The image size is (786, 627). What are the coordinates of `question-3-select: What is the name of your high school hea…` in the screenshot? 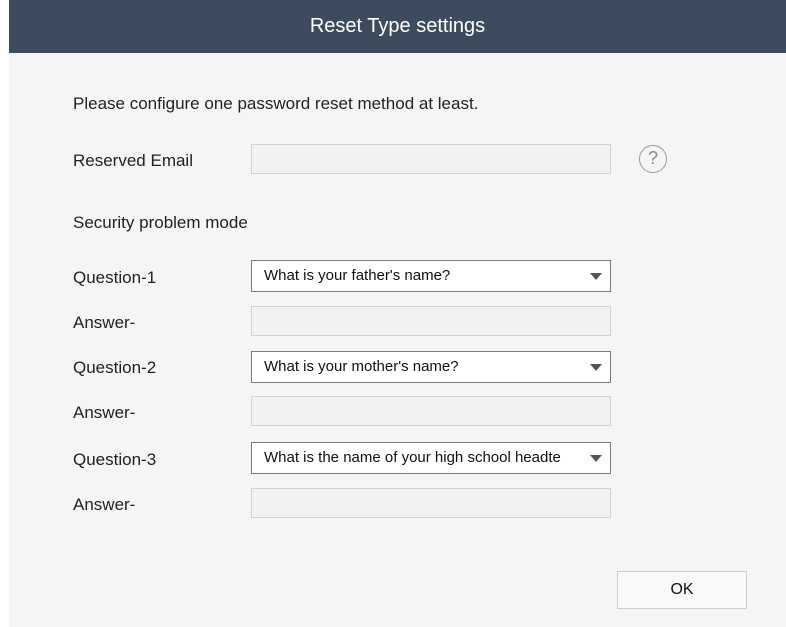 It's located at (431, 458).